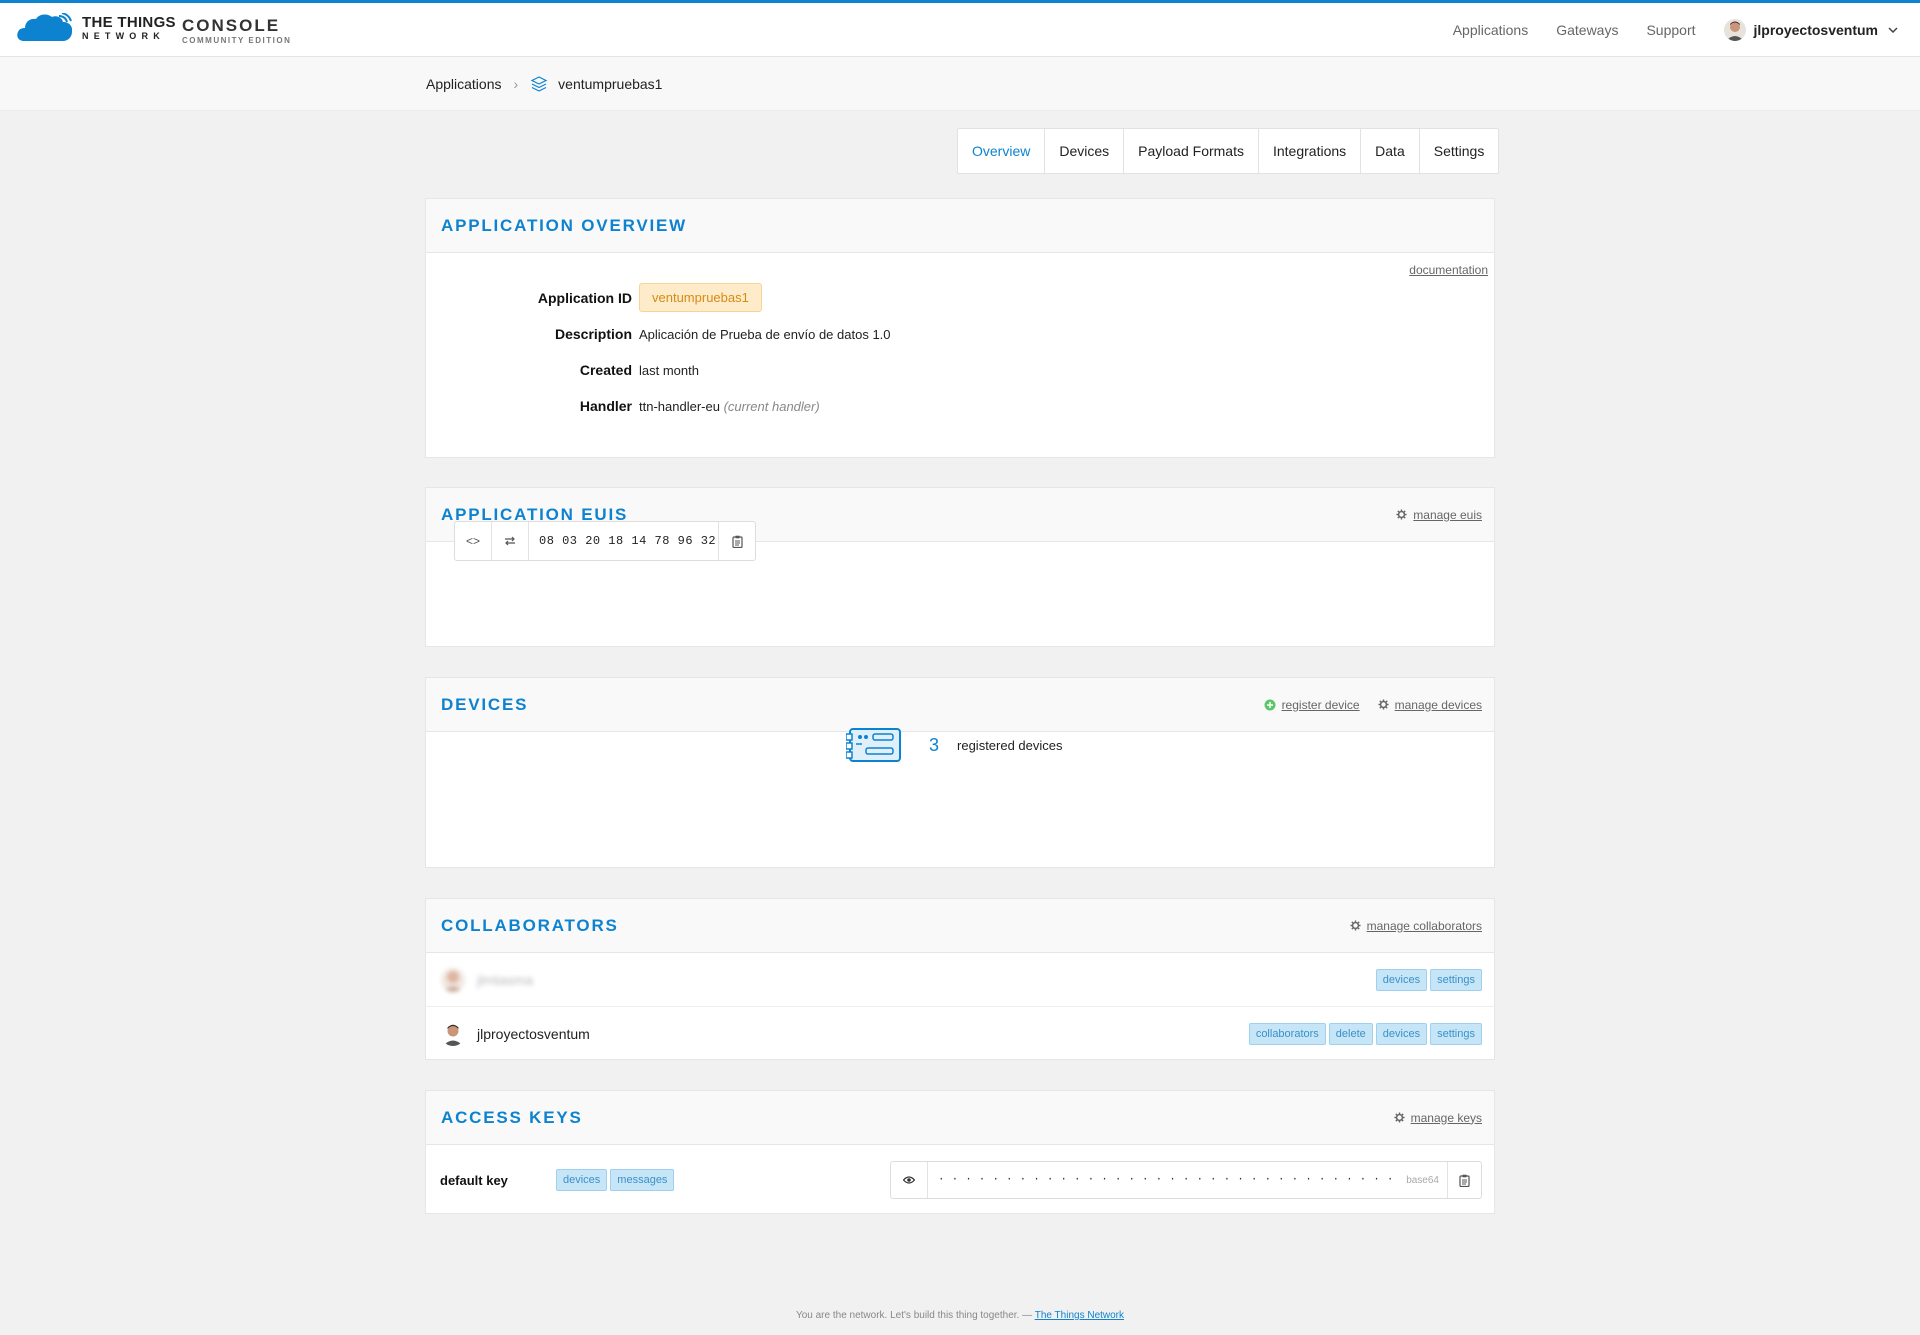 This screenshot has height=1335, width=1920. What do you see at coordinates (960, 926) in the screenshot?
I see `collaborators-header: COLLABORATORS manage collaborators` at bounding box center [960, 926].